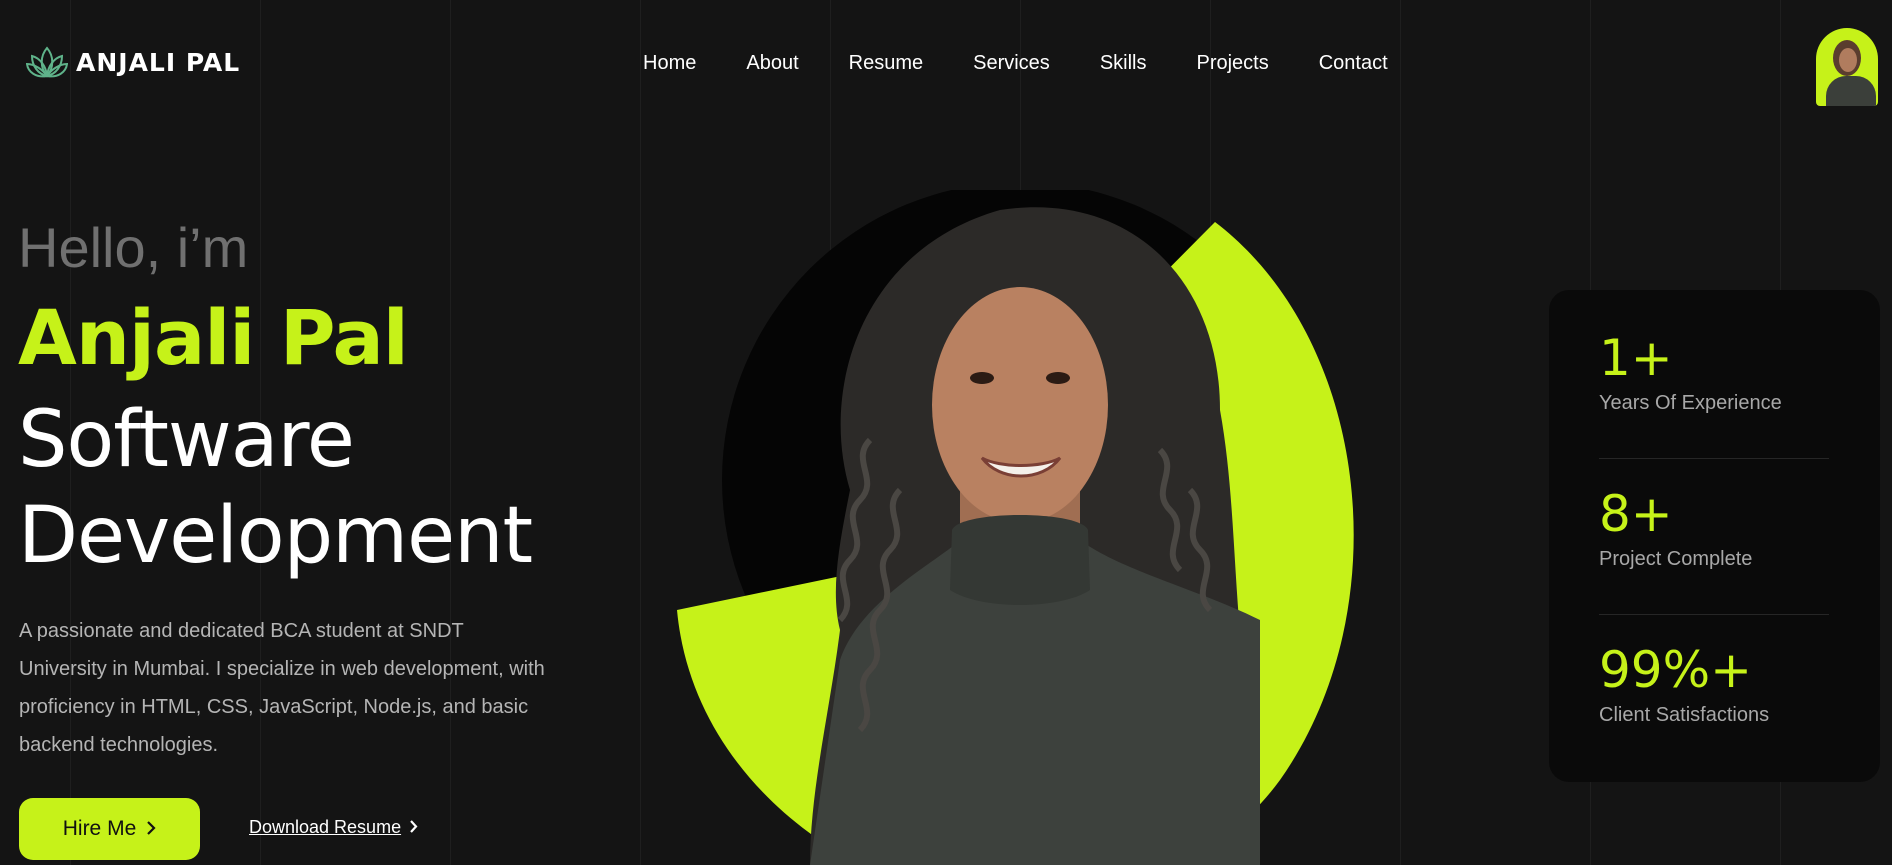 The height and width of the screenshot is (865, 1892). What do you see at coordinates (325, 827) in the screenshot?
I see `download-resume-label: Download Resume` at bounding box center [325, 827].